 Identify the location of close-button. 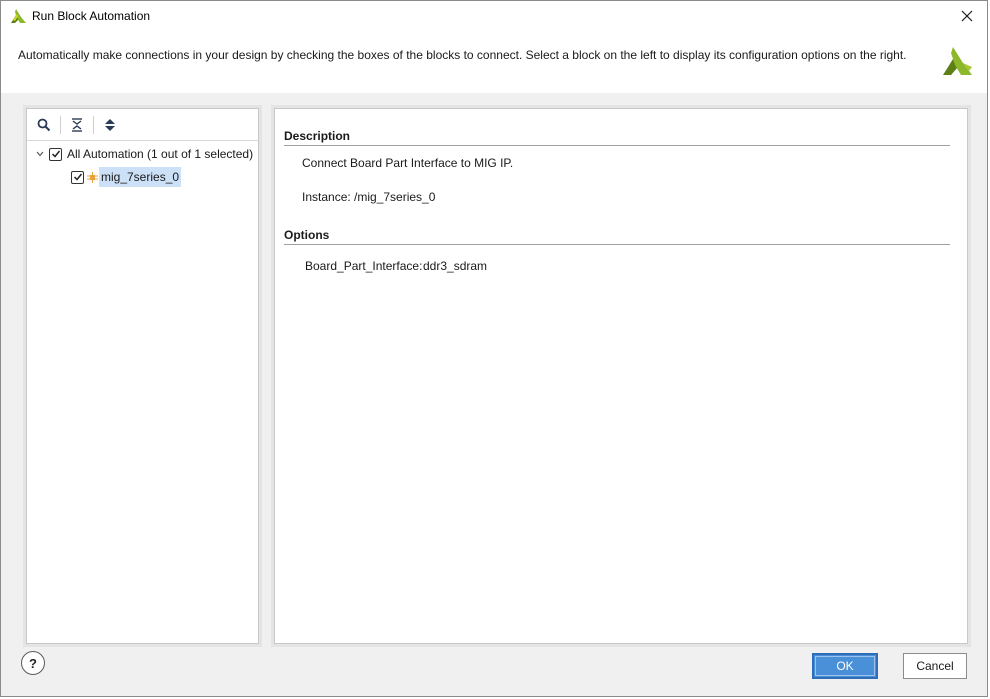
(967, 16).